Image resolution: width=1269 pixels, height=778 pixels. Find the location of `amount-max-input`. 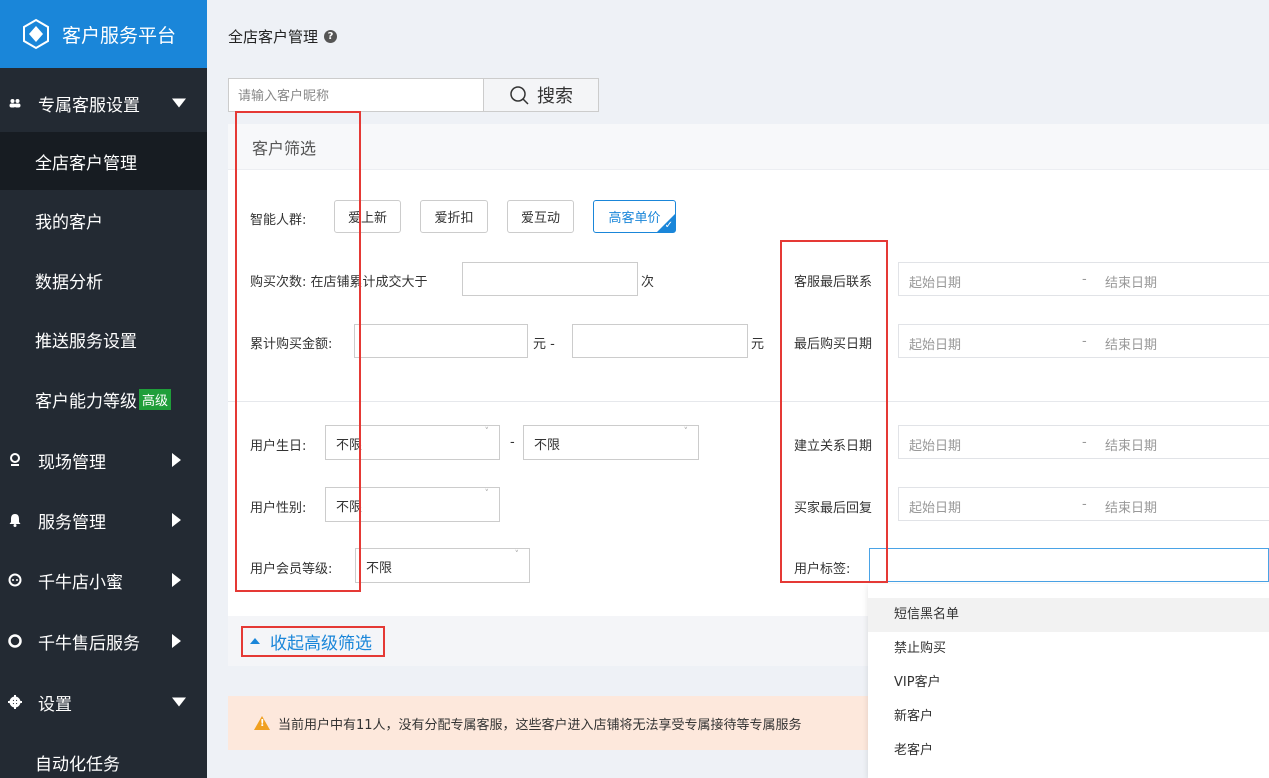

amount-max-input is located at coordinates (660, 341).